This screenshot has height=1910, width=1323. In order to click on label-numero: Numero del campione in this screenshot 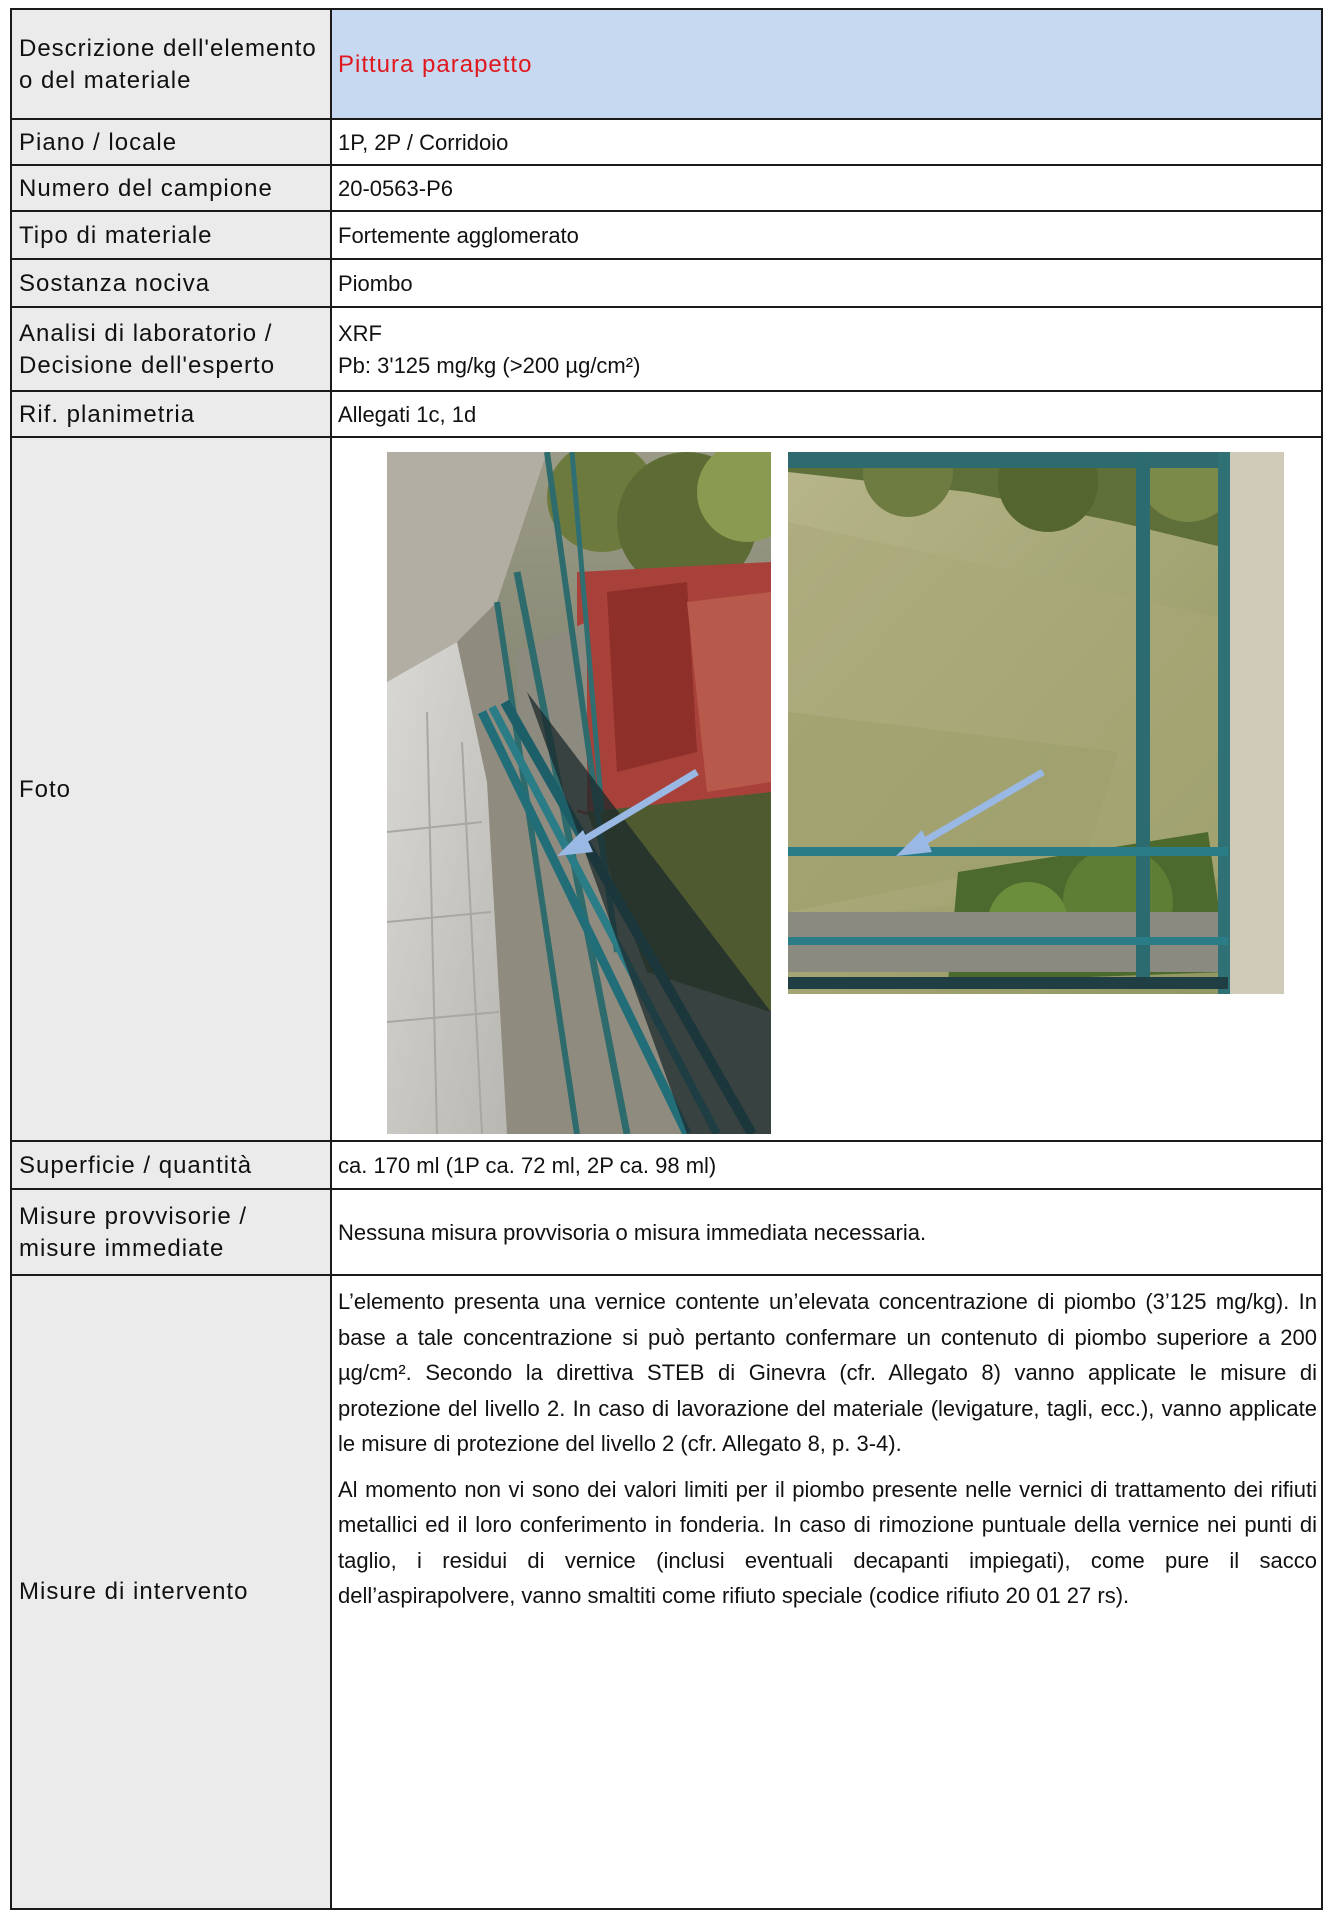, I will do `click(172, 189)`.